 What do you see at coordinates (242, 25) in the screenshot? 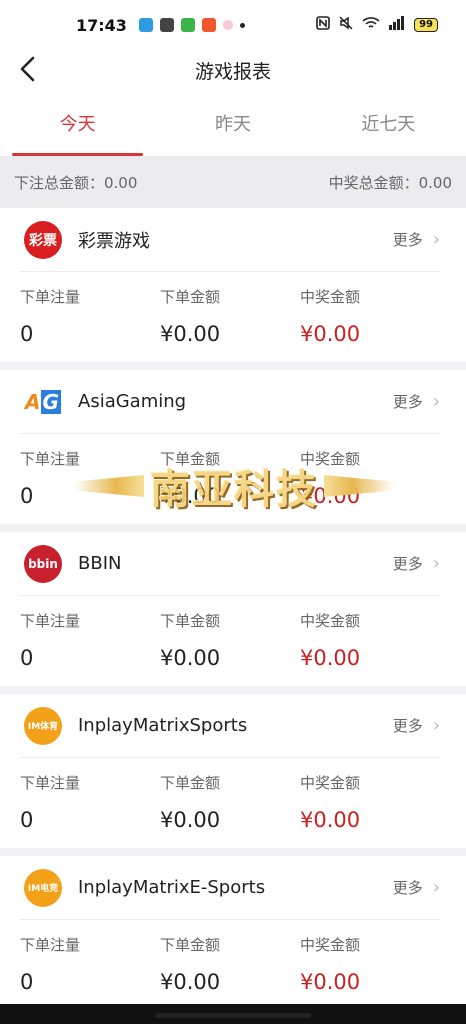
I see `more-notifications-icon` at bounding box center [242, 25].